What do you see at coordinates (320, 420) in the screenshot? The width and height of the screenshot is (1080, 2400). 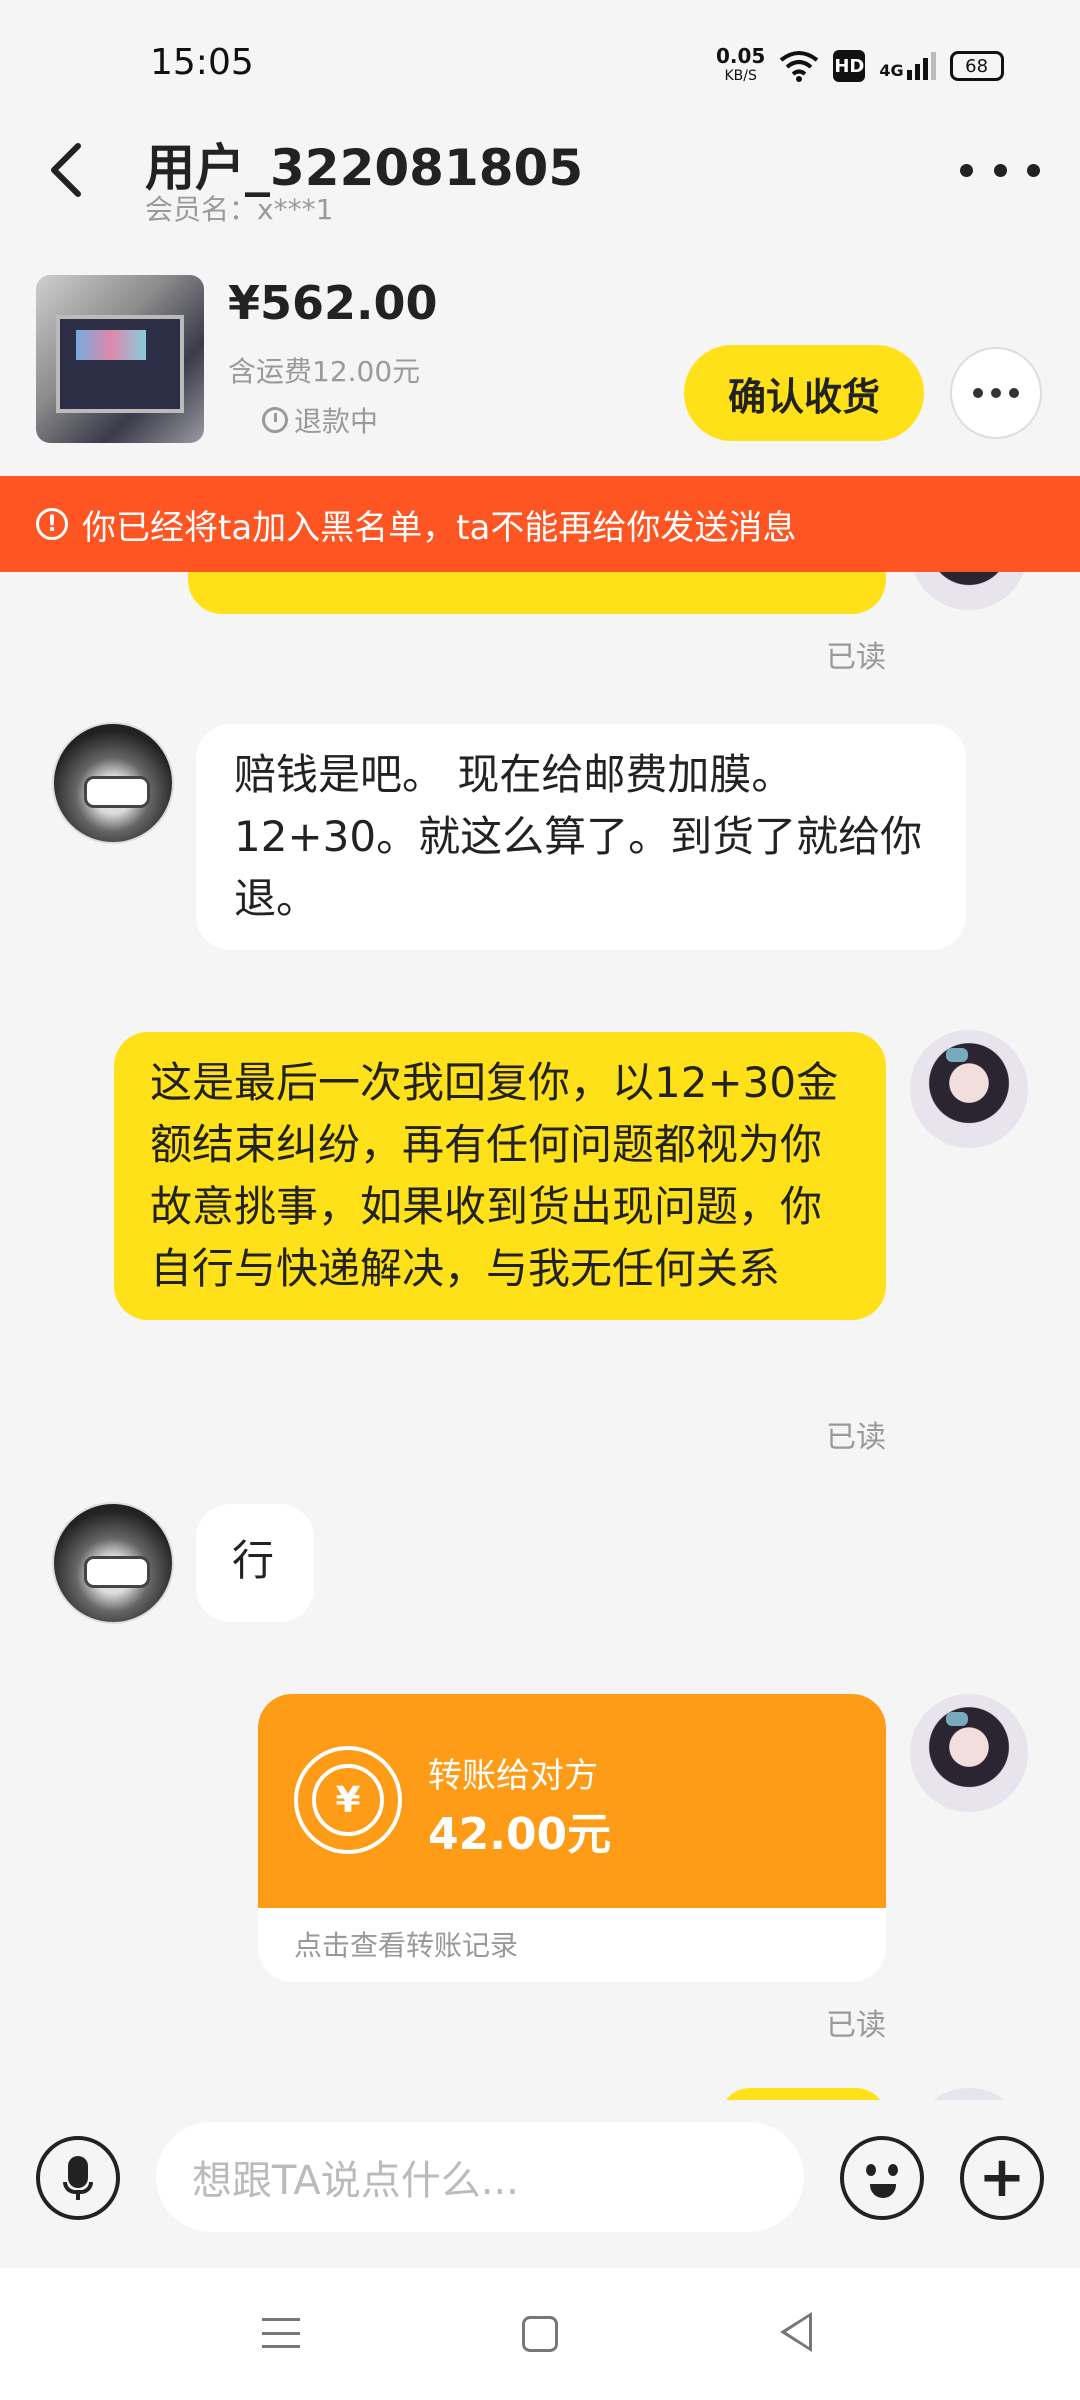 I see `refund-status: 退款中` at bounding box center [320, 420].